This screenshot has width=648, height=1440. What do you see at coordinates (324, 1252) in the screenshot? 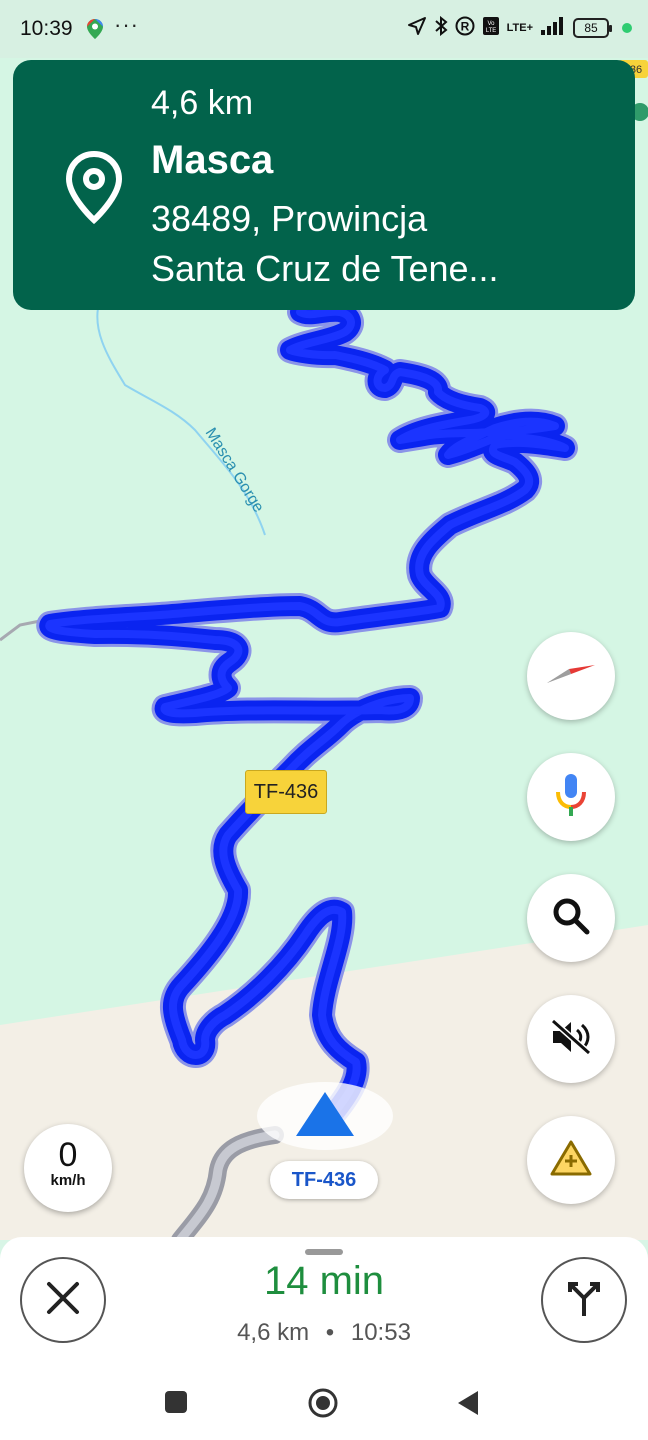
I see `sheet-handle` at bounding box center [324, 1252].